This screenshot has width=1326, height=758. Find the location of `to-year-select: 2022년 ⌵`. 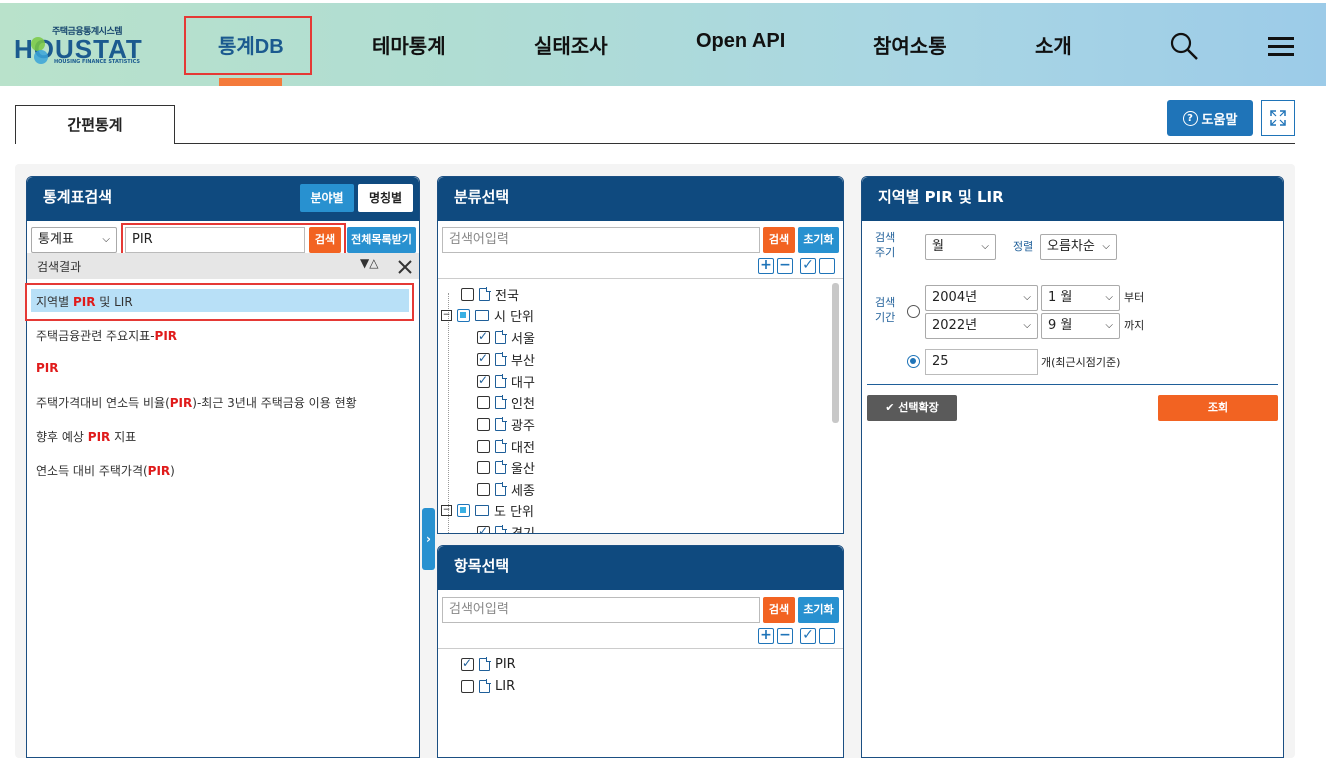

to-year-select: 2022년 ⌵ is located at coordinates (981, 326).